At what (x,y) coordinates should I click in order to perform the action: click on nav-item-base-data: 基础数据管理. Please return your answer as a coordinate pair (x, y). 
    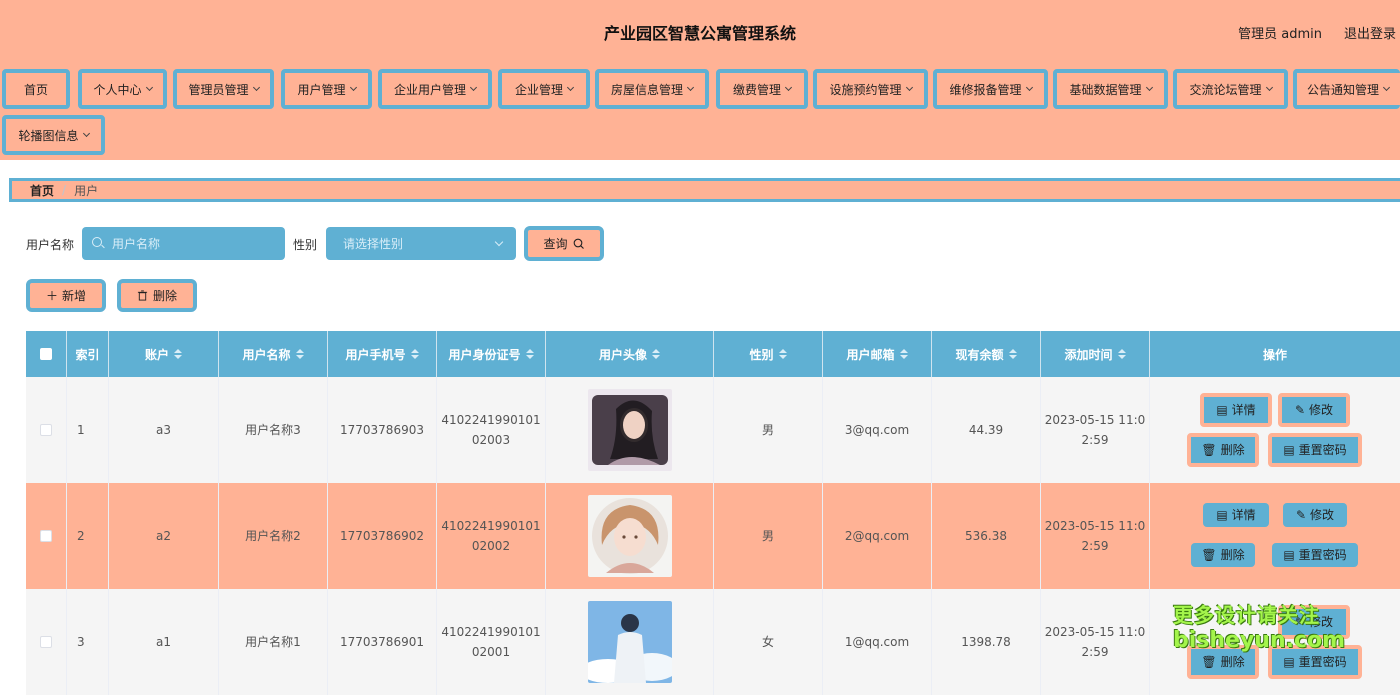
    Looking at the image, I should click on (1110, 89).